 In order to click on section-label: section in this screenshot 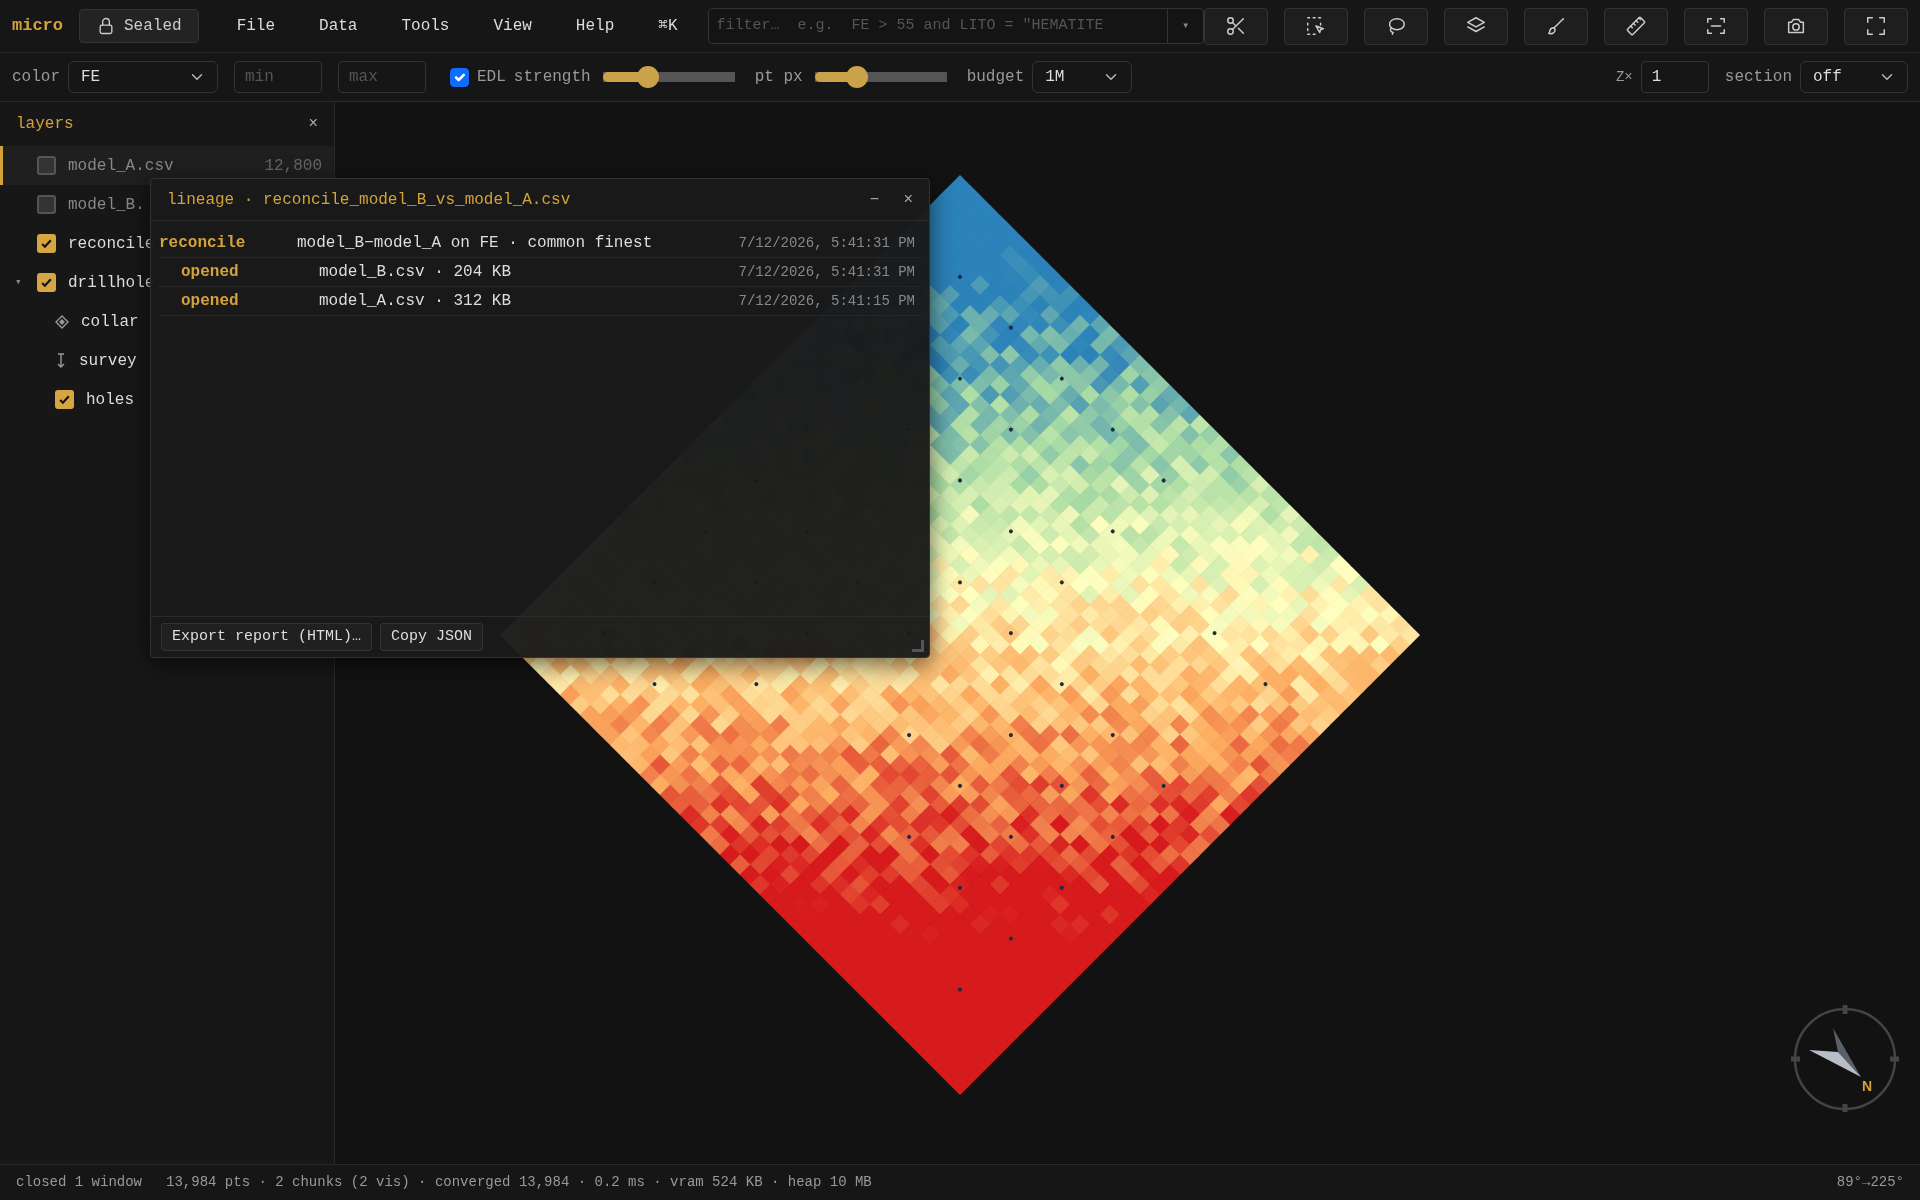, I will do `click(1758, 77)`.